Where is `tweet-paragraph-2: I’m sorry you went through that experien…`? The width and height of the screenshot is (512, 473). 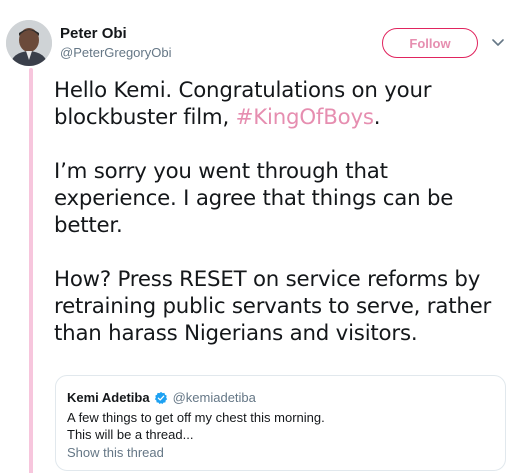
tweet-paragraph-2: I’m sorry you went through that experien… is located at coordinates (254, 198).